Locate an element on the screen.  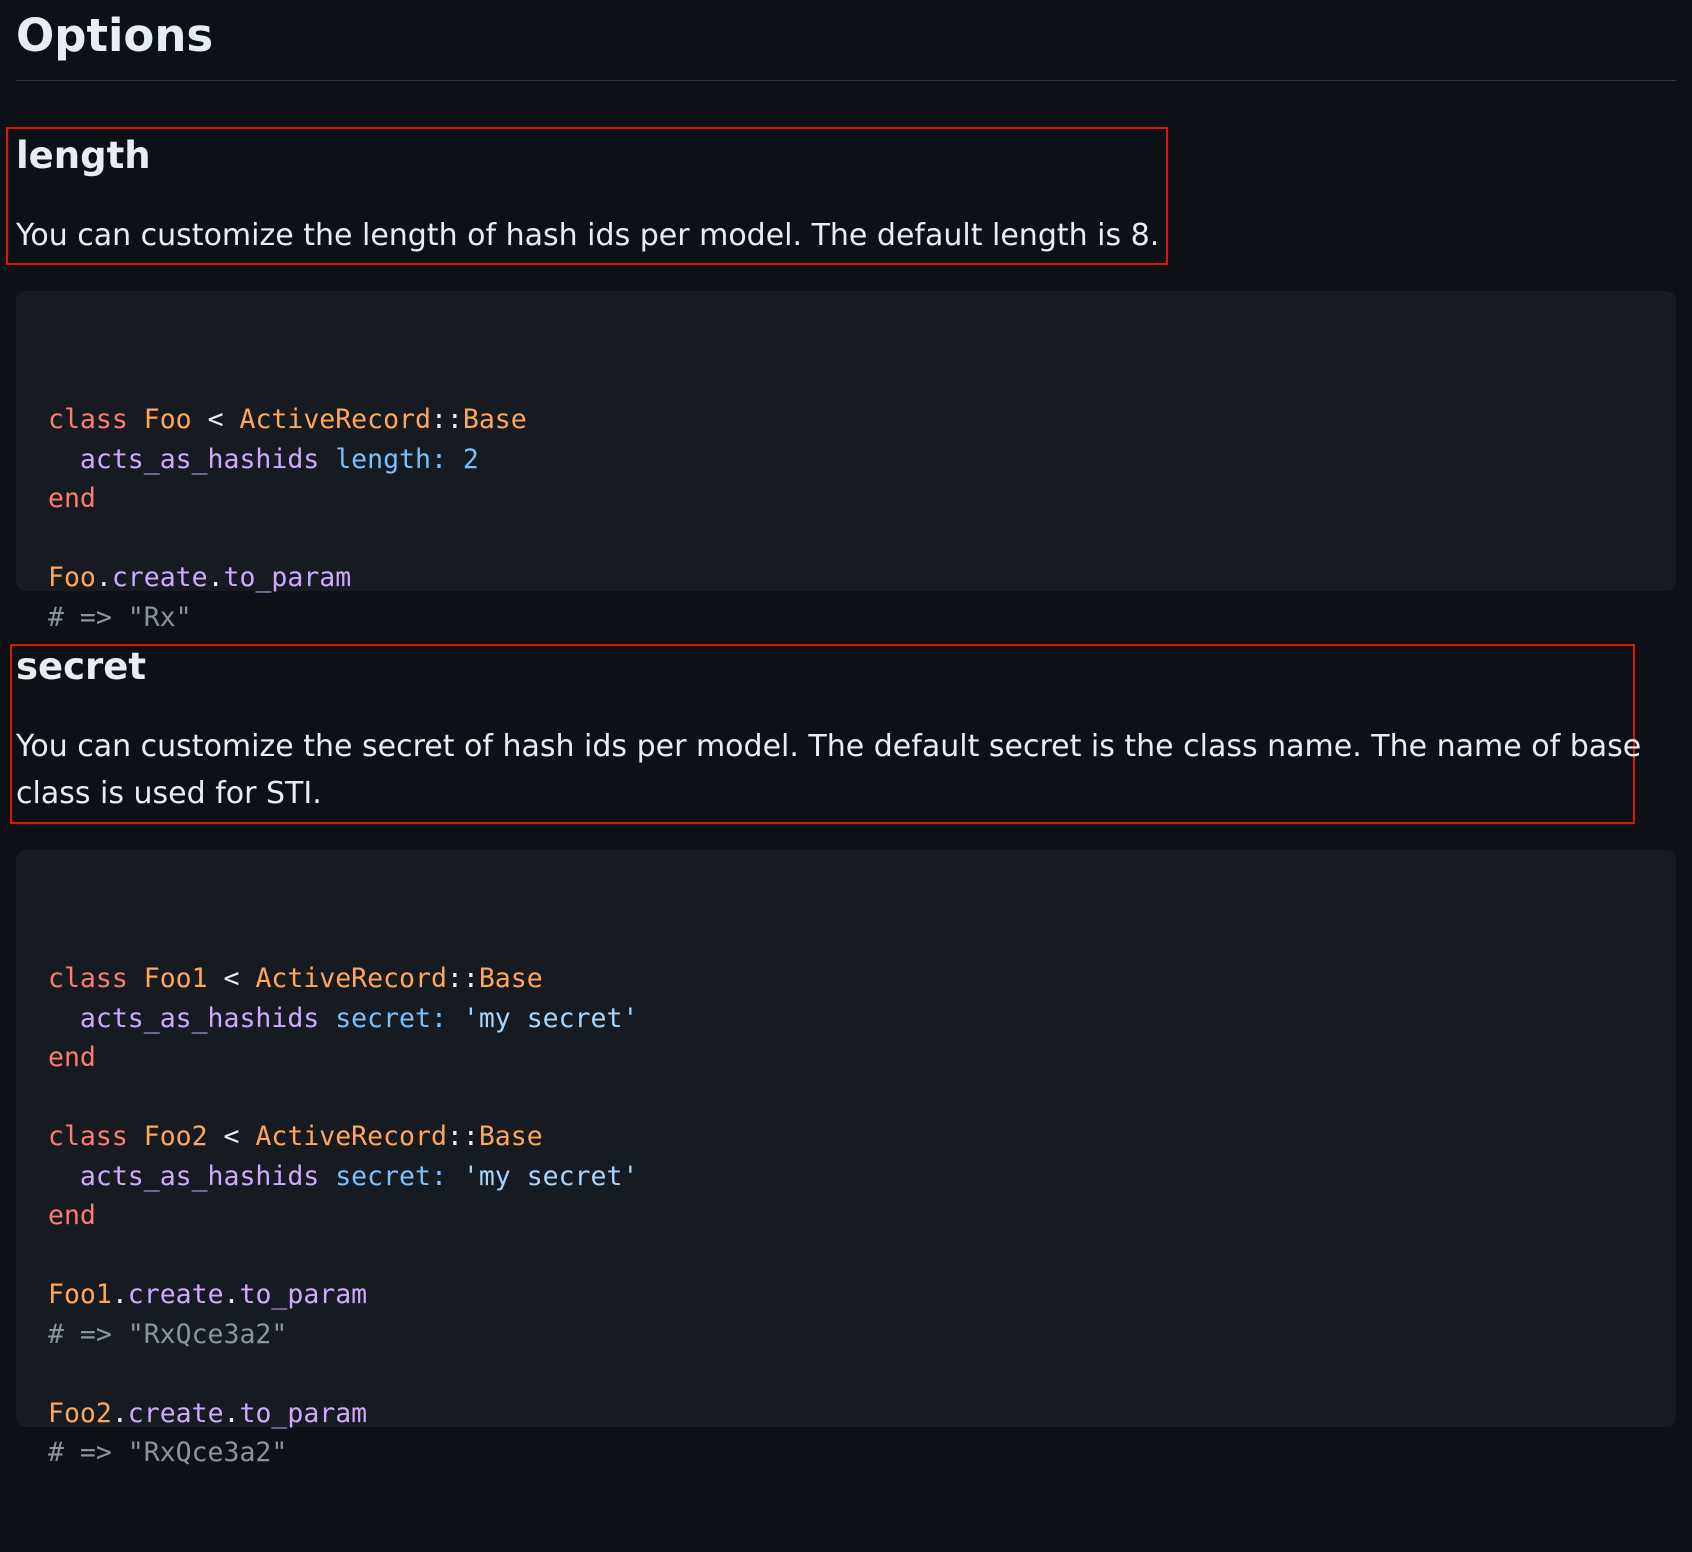
code-line: acts_as_hashids length: 2 is located at coordinates (862, 460).